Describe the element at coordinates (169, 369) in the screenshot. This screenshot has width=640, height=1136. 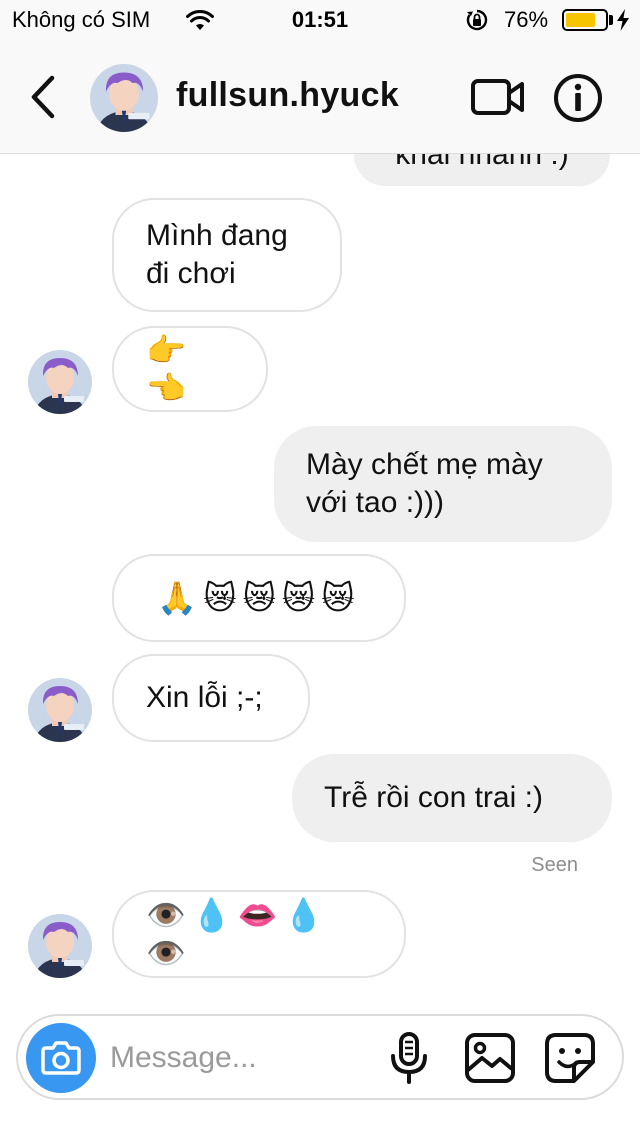
I see `message-text: 👉👈` at that location.